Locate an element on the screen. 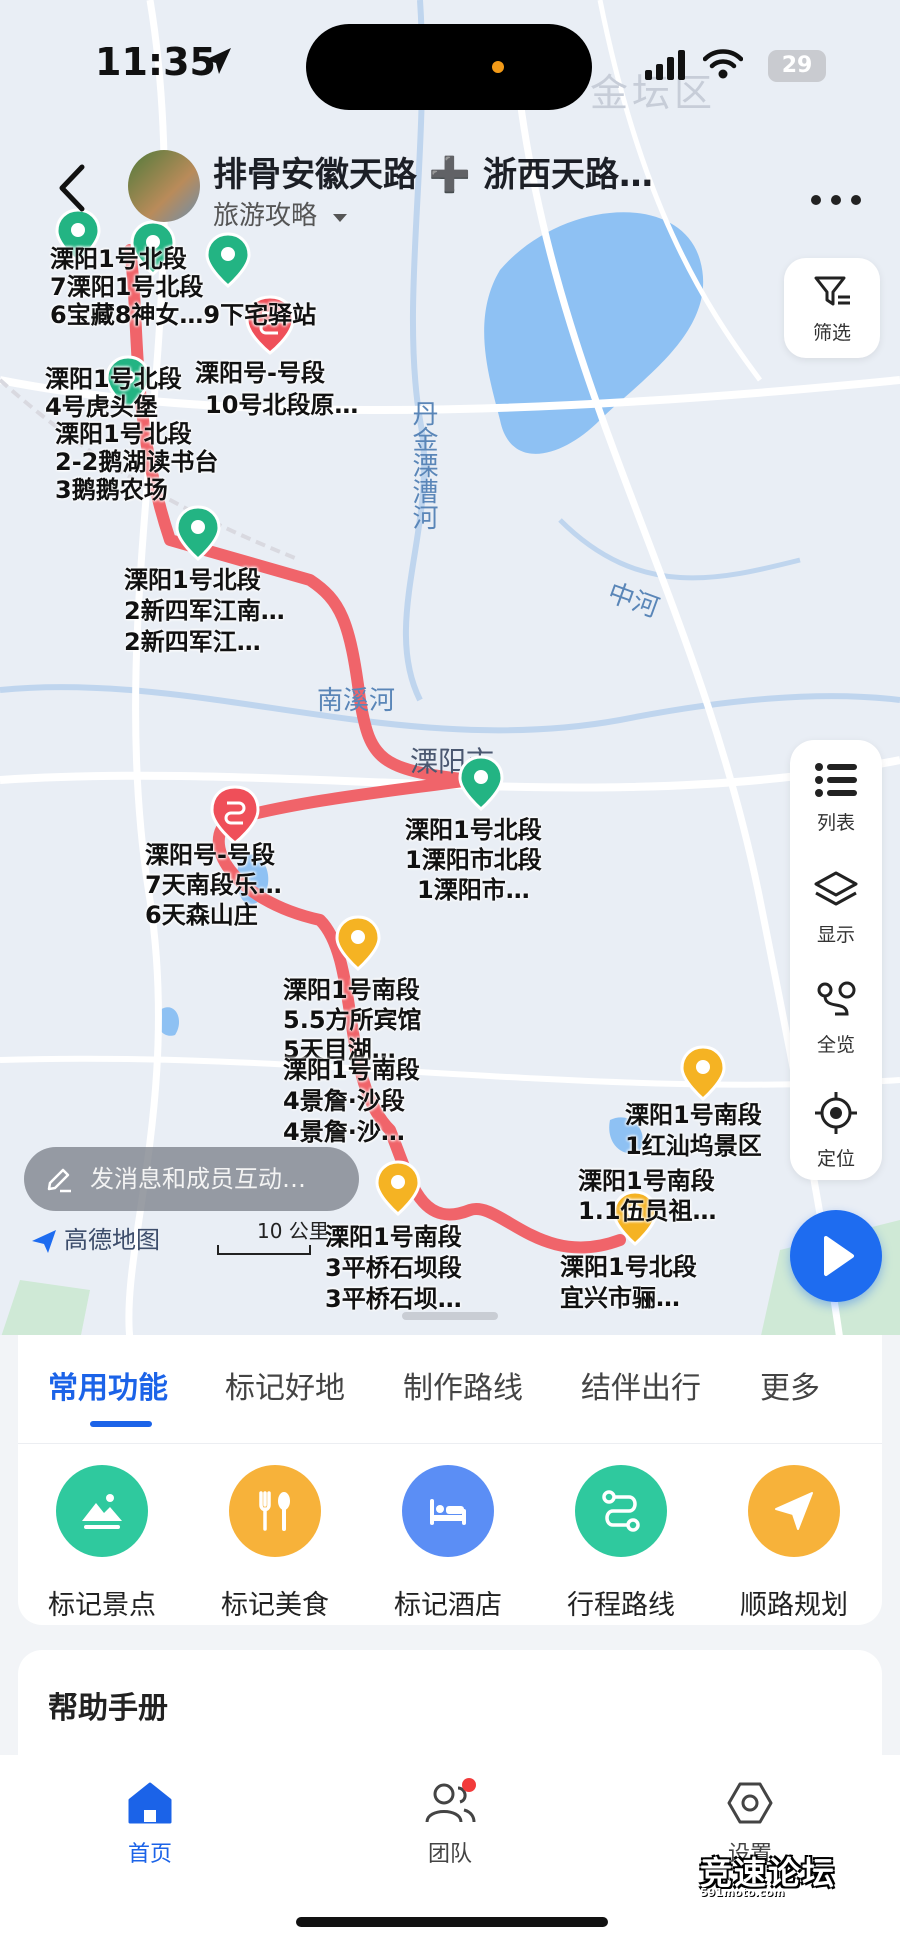 The width and height of the screenshot is (900, 1951). tab-home-label: 首页 is located at coordinates (149, 1854).